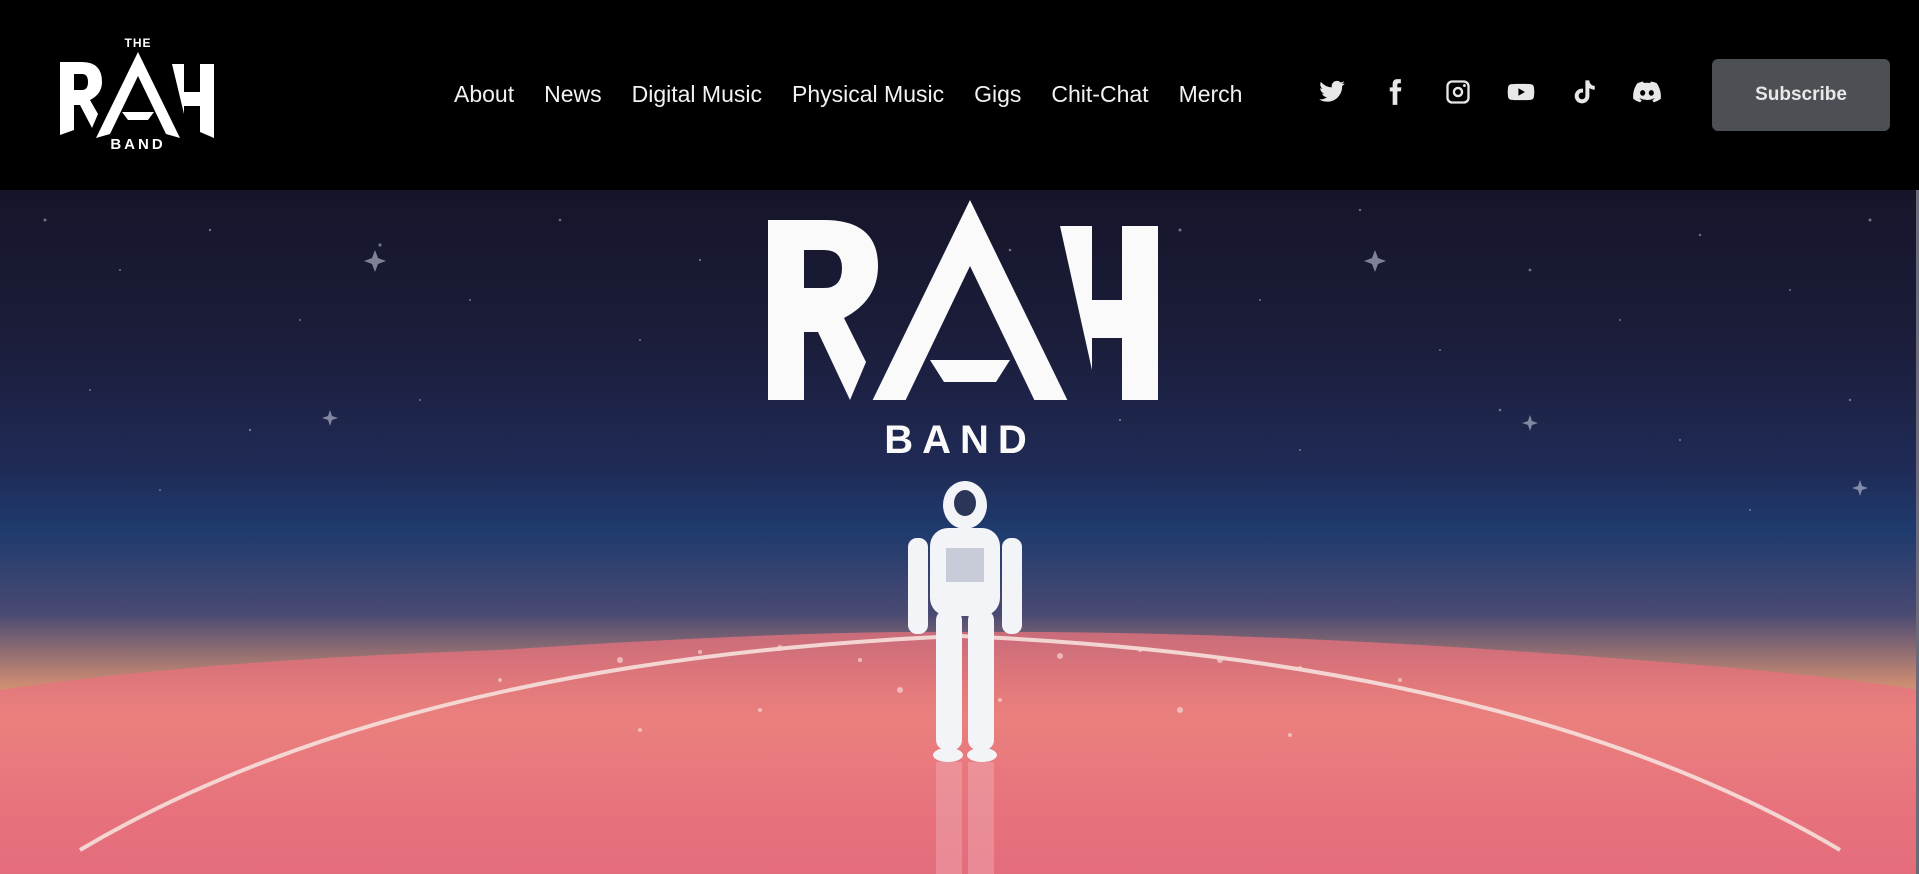  Describe the element at coordinates (138, 43) in the screenshot. I see `logo-the: THE` at that location.